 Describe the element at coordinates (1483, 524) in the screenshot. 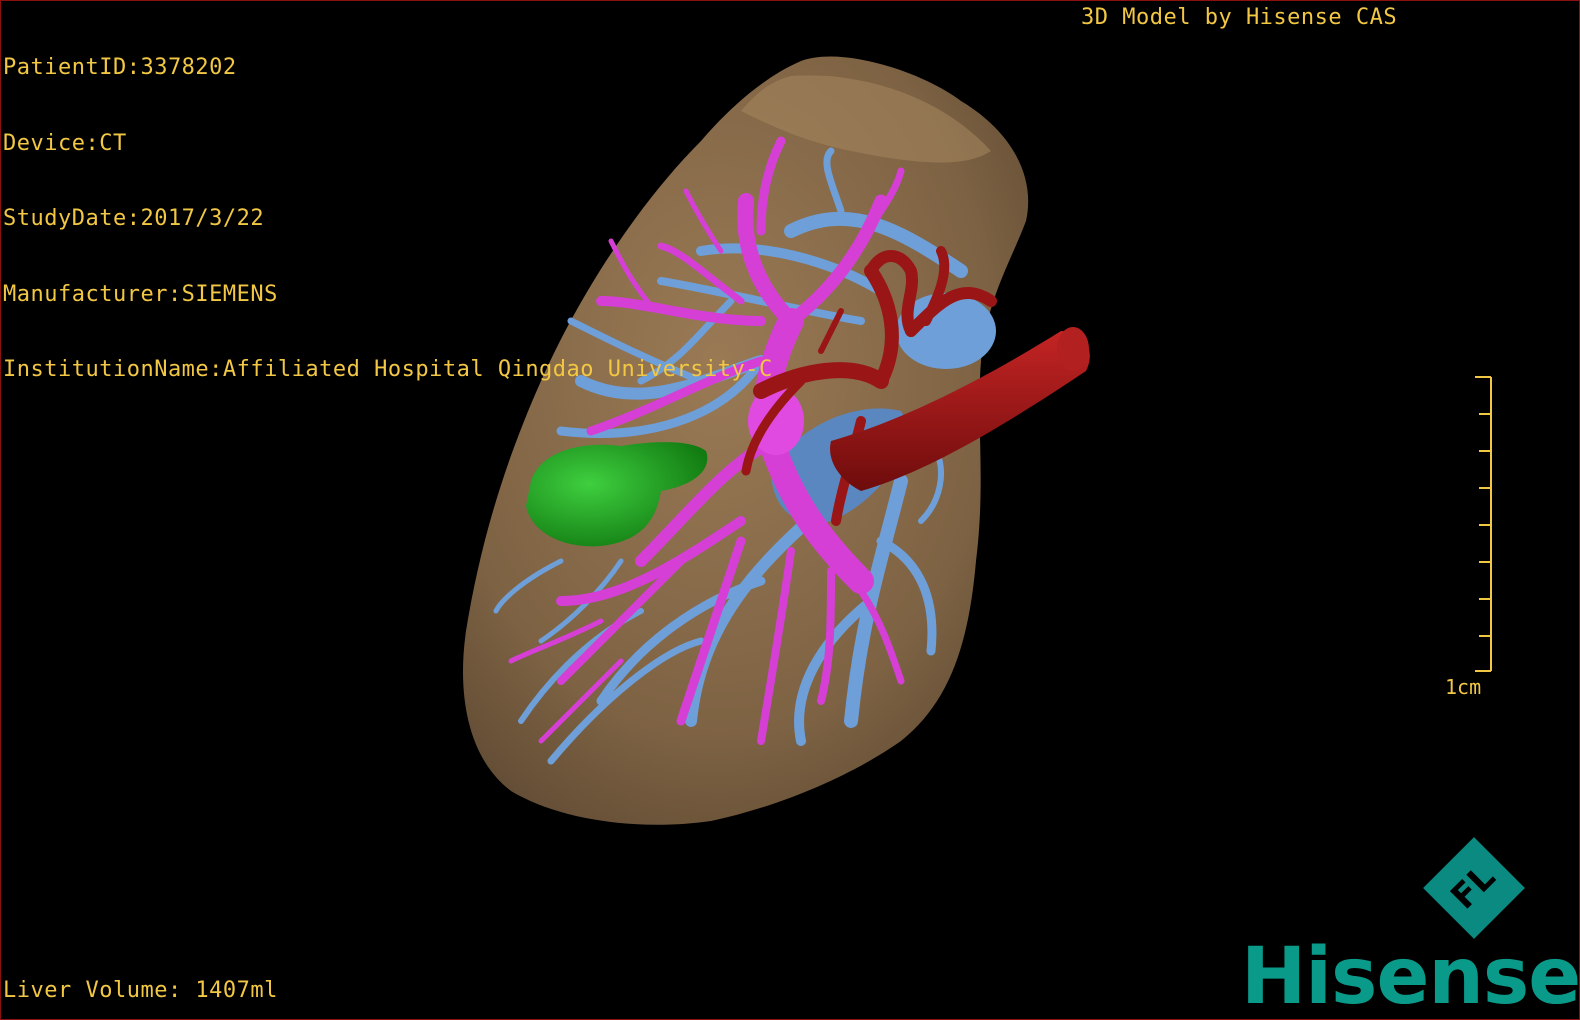

I see `scale-bar` at that location.